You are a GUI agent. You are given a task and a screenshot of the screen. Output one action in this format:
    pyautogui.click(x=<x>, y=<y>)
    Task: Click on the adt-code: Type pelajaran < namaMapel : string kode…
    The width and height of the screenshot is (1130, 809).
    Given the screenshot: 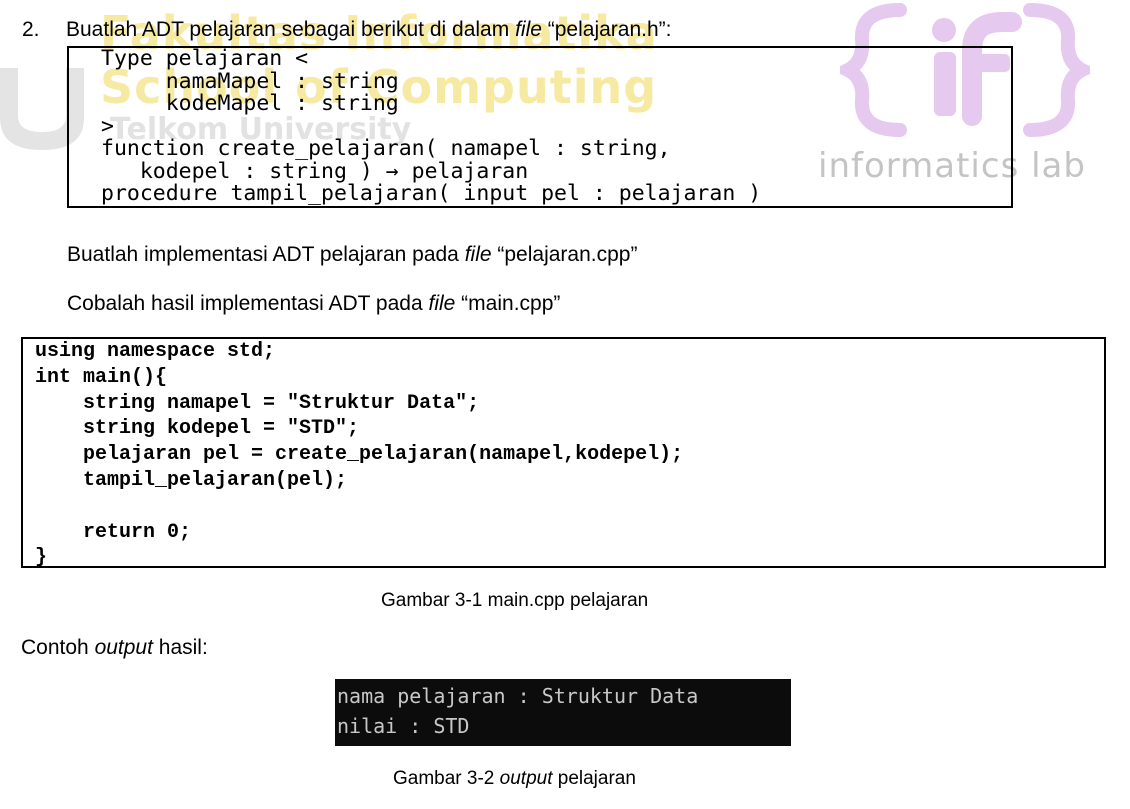 What is the action you would take?
    pyautogui.click(x=431, y=126)
    